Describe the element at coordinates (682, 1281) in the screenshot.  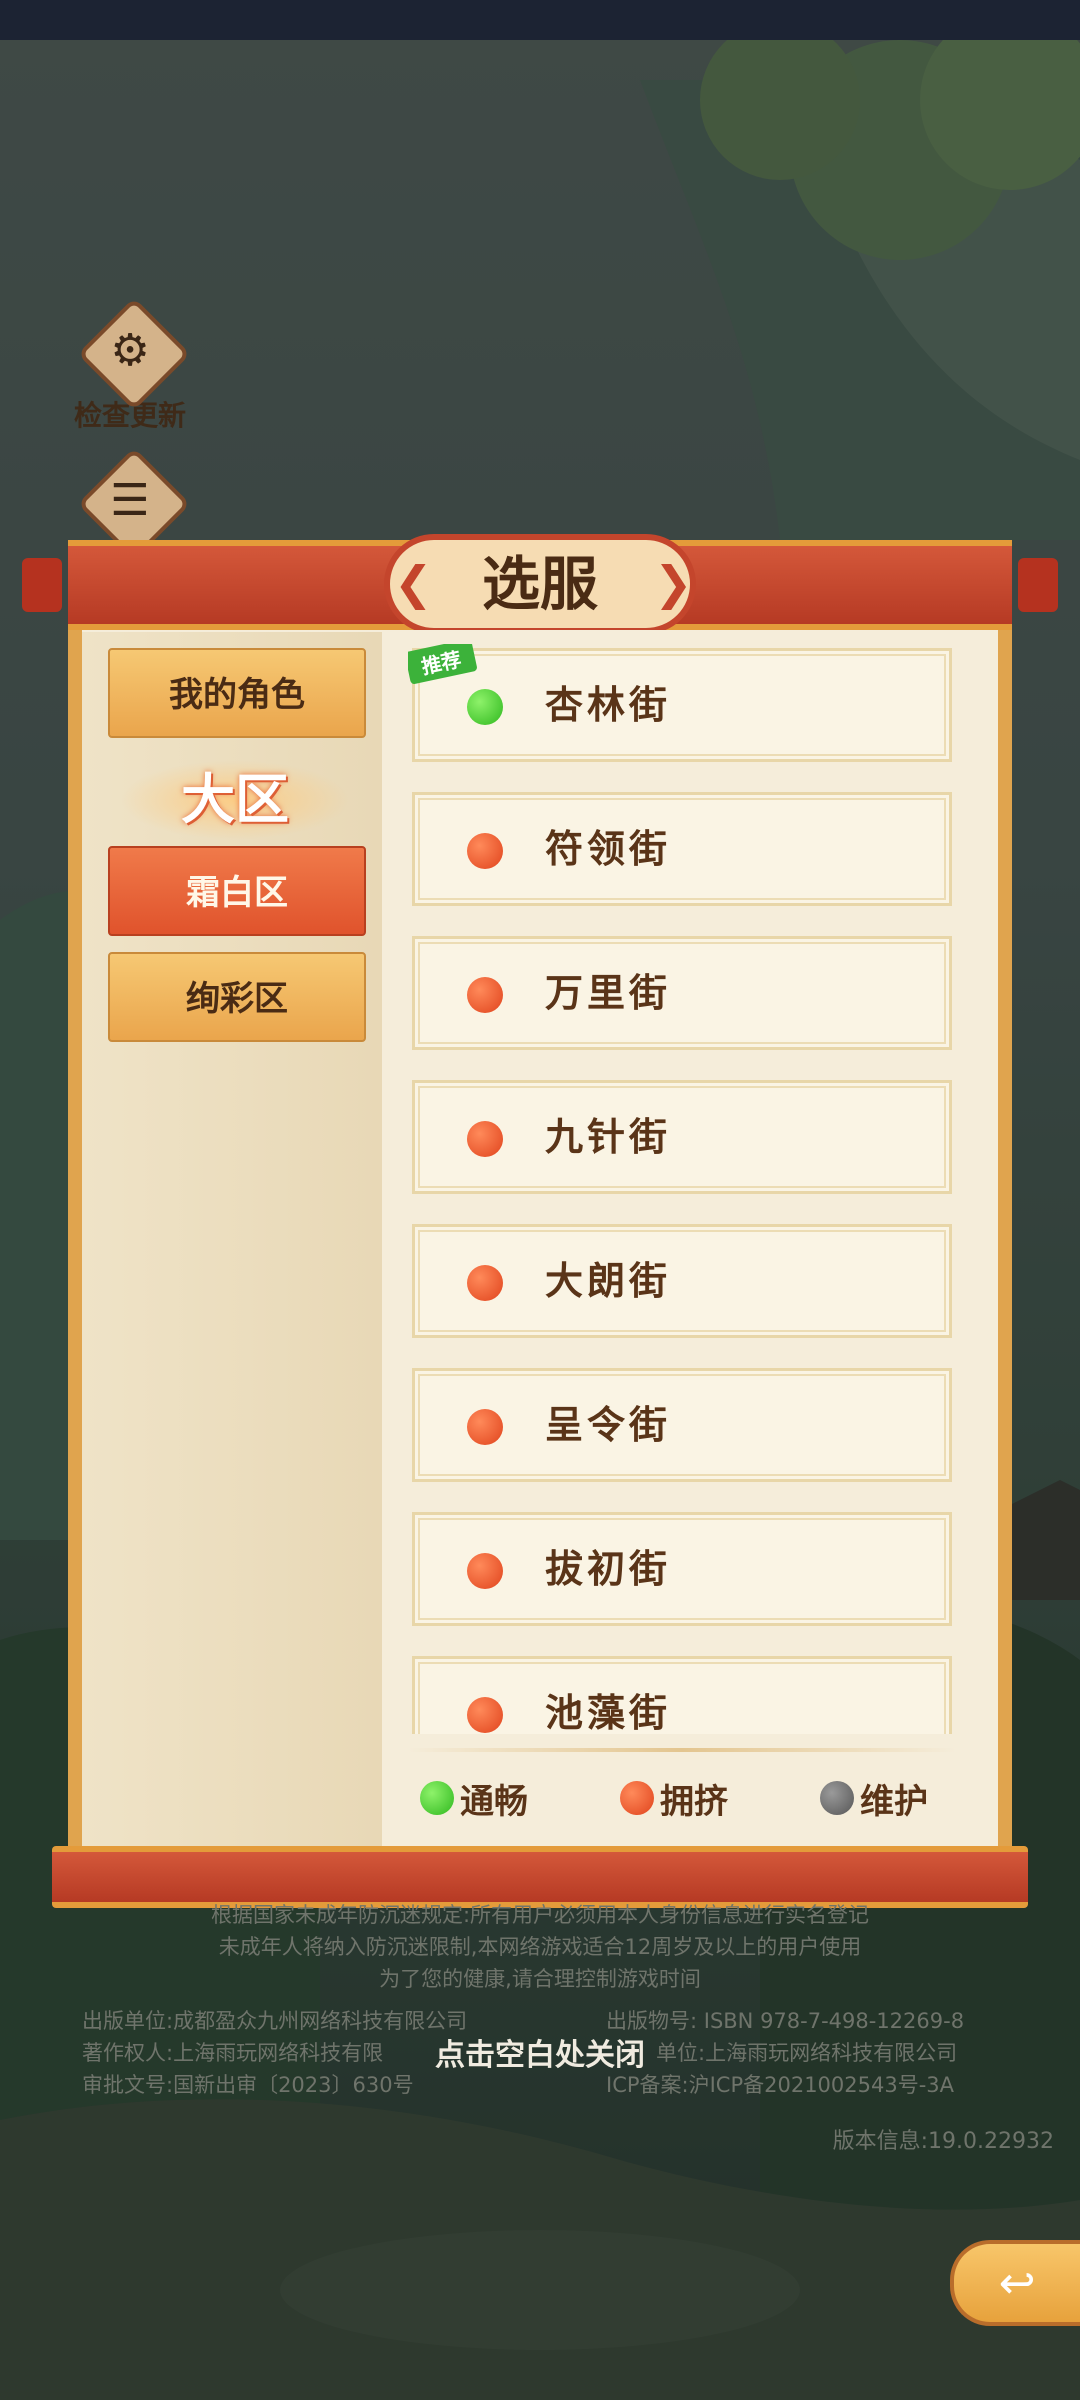
I see `server-item: 大朗街` at that location.